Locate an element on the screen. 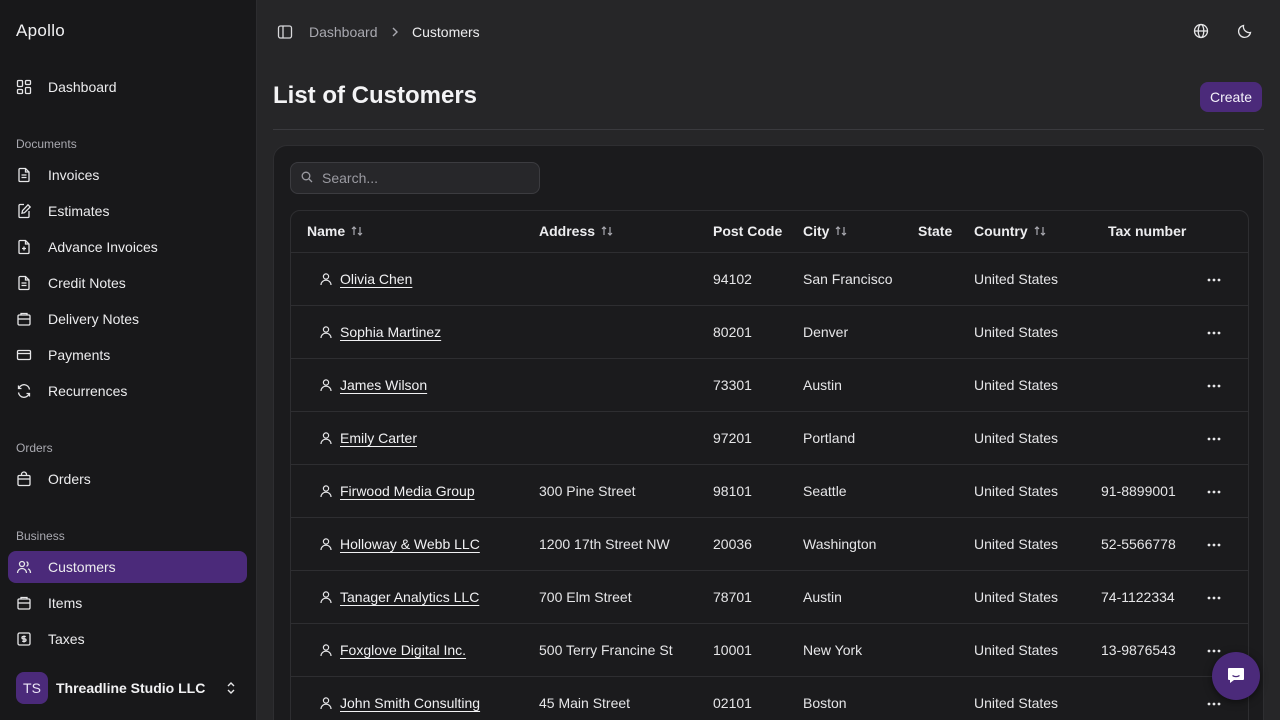  sidebar-item-invoices: Invoices is located at coordinates (127, 175).